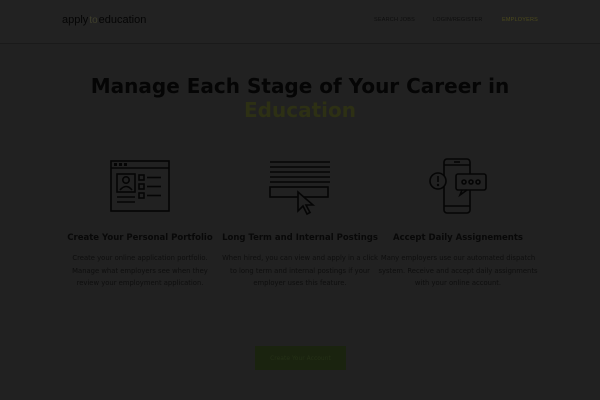 Image resolution: width=600 pixels, height=400 pixels. What do you see at coordinates (394, 20) in the screenshot?
I see `nav-search-jobs: SEARCH JOBS` at bounding box center [394, 20].